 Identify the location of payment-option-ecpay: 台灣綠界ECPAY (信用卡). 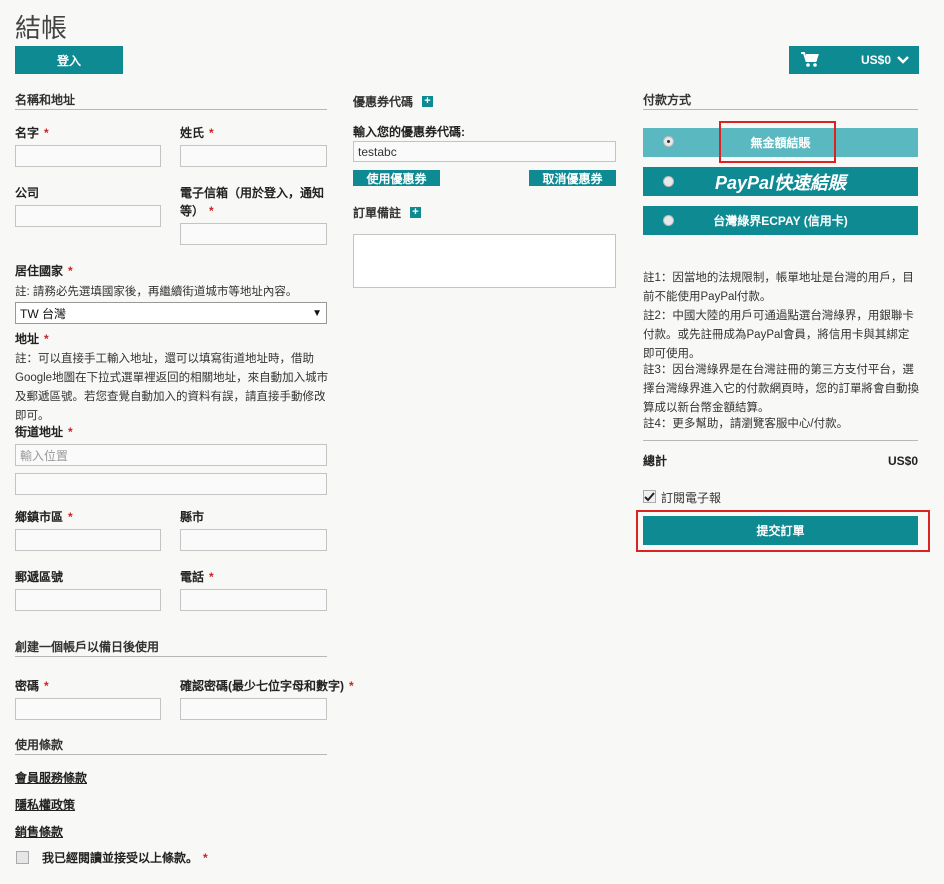
(780, 220).